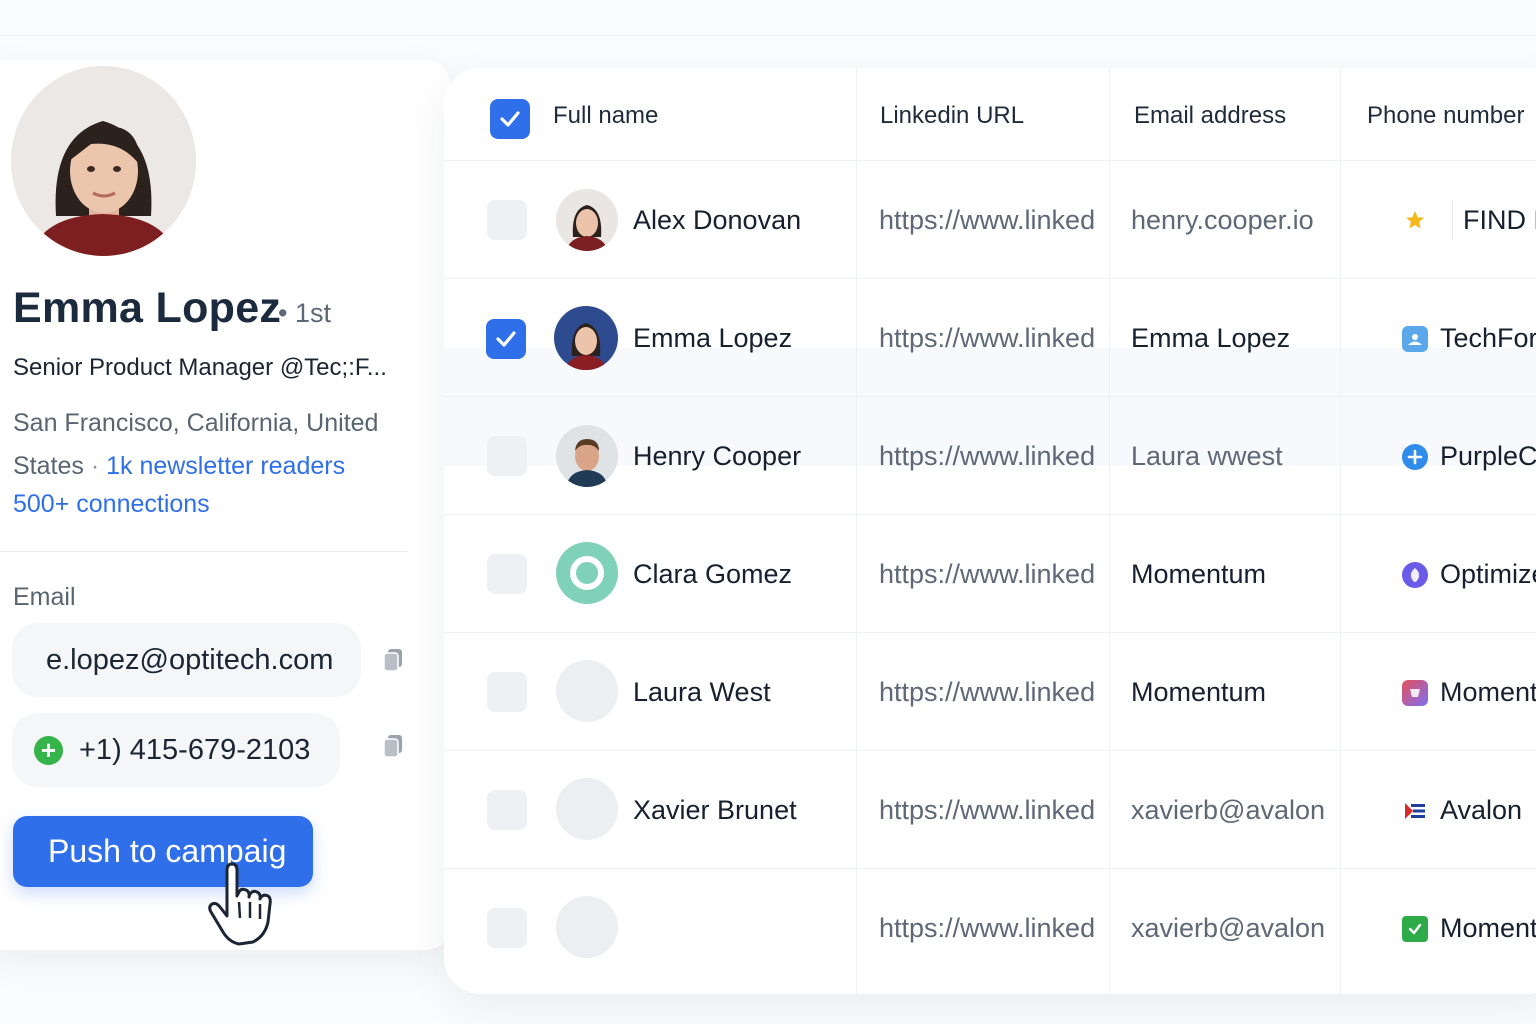  I want to click on company-cell: OptimizelO, so click(1469, 574).